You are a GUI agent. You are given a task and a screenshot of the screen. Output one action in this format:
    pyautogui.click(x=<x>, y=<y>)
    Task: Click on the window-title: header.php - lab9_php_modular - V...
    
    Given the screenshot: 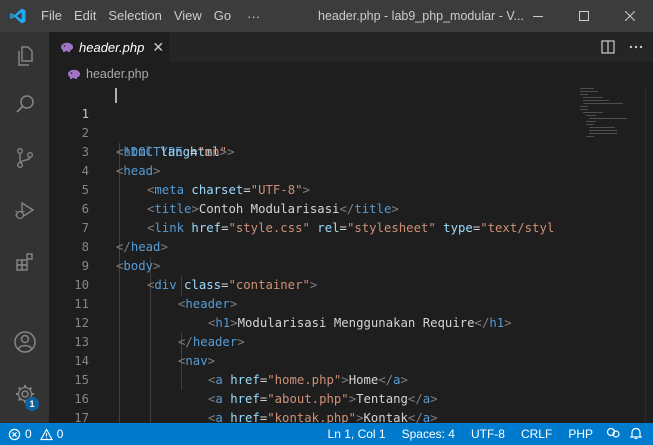 What is the action you would take?
    pyautogui.click(x=421, y=16)
    